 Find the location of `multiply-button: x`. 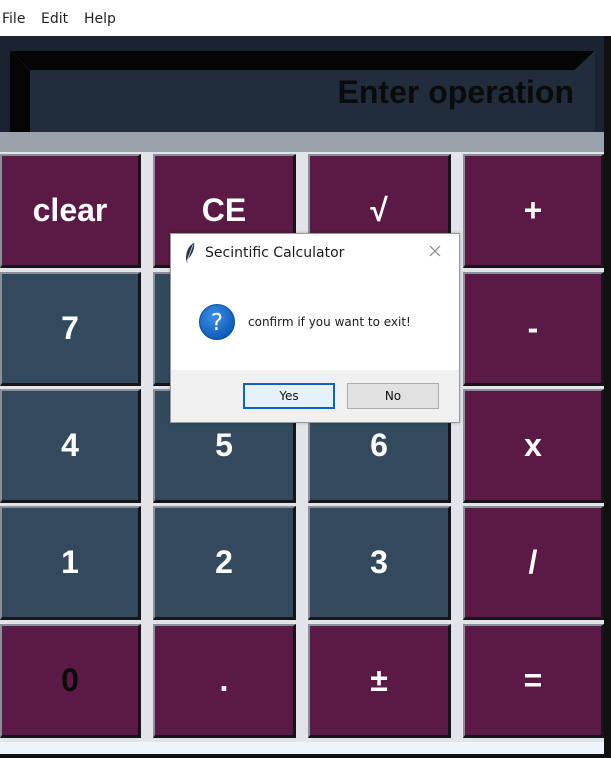

multiply-button: x is located at coordinates (533, 446).